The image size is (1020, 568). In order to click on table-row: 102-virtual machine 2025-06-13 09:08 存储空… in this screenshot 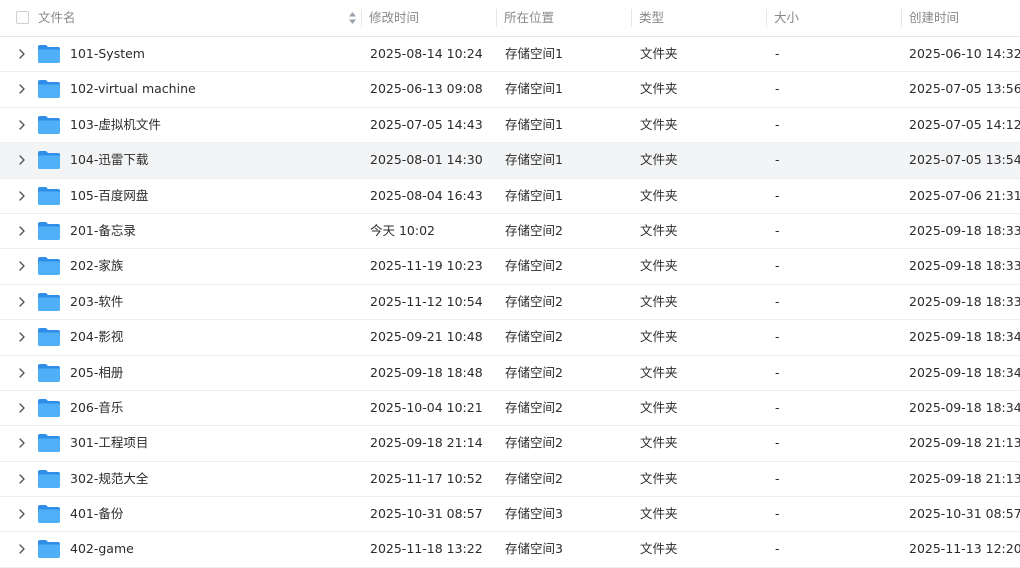, I will do `click(510, 90)`.